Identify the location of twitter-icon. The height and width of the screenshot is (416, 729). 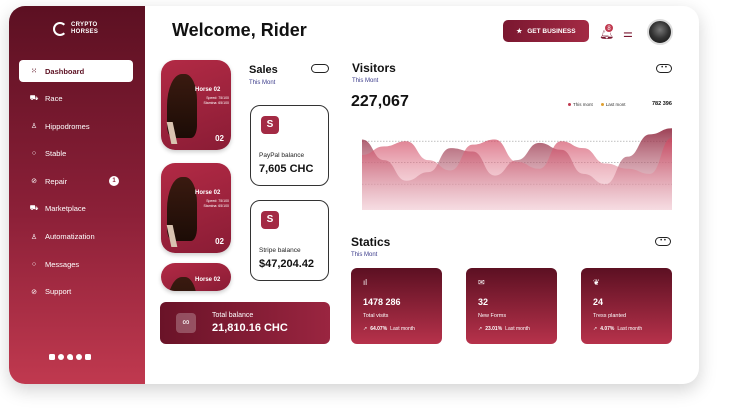
(70, 357).